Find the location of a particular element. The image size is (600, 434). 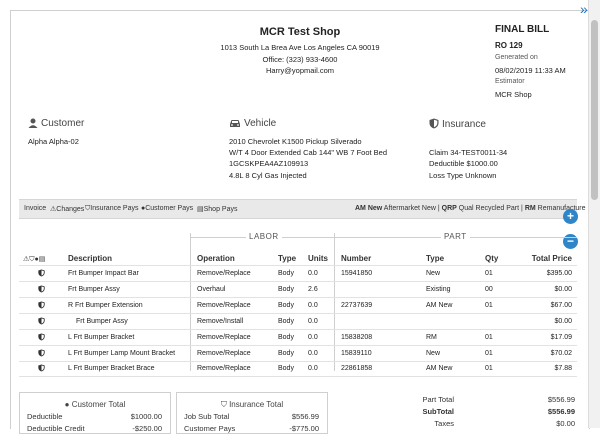

row-operation: Overhaul is located at coordinates (211, 289).